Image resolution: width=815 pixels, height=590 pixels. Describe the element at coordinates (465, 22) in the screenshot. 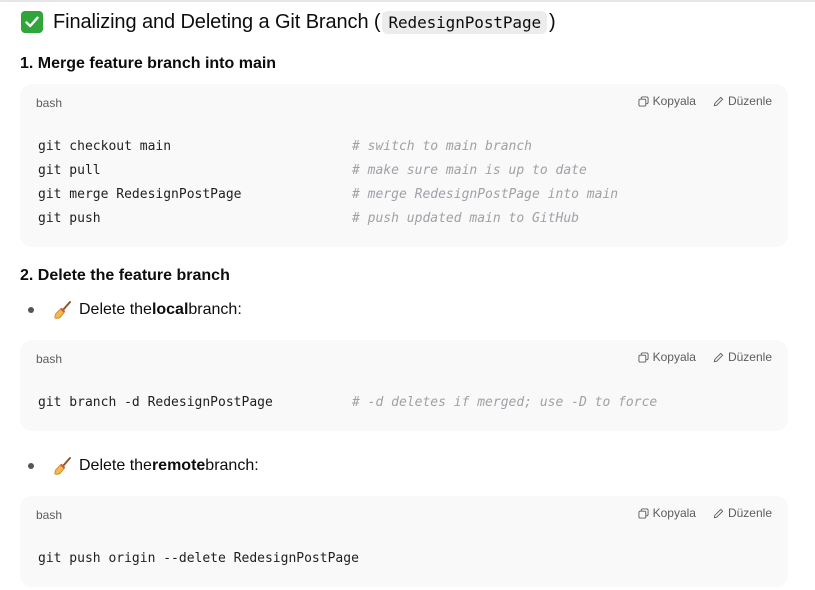

I see `branch-name-code: RedesignPostPage` at that location.